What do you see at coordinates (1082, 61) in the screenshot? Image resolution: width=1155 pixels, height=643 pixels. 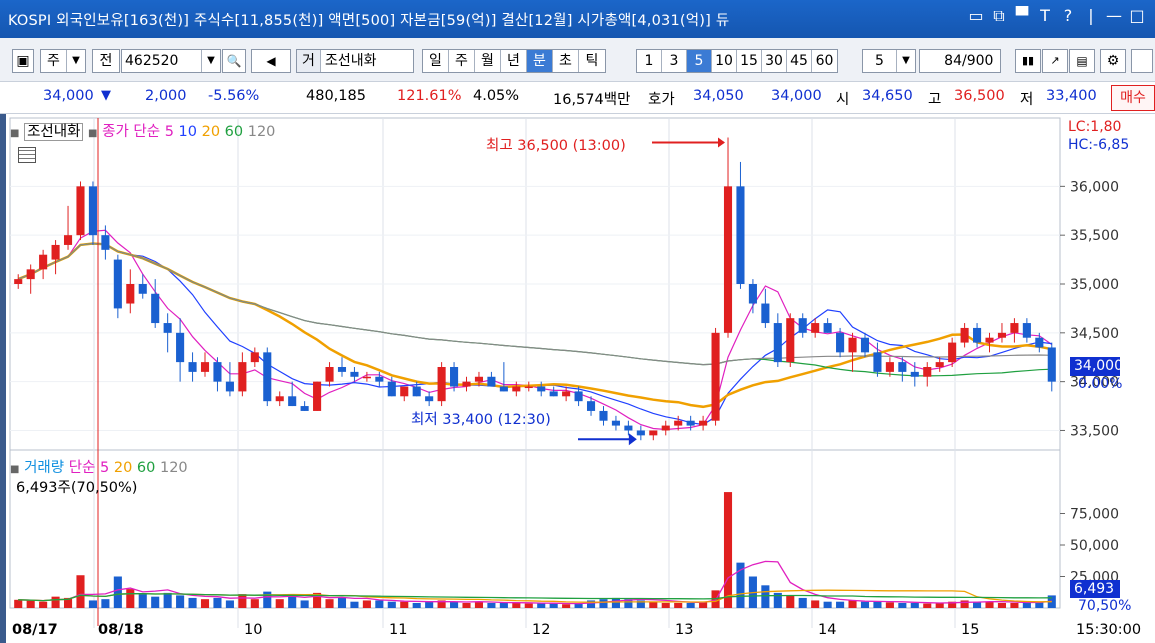 I see `save-icon: ▤` at bounding box center [1082, 61].